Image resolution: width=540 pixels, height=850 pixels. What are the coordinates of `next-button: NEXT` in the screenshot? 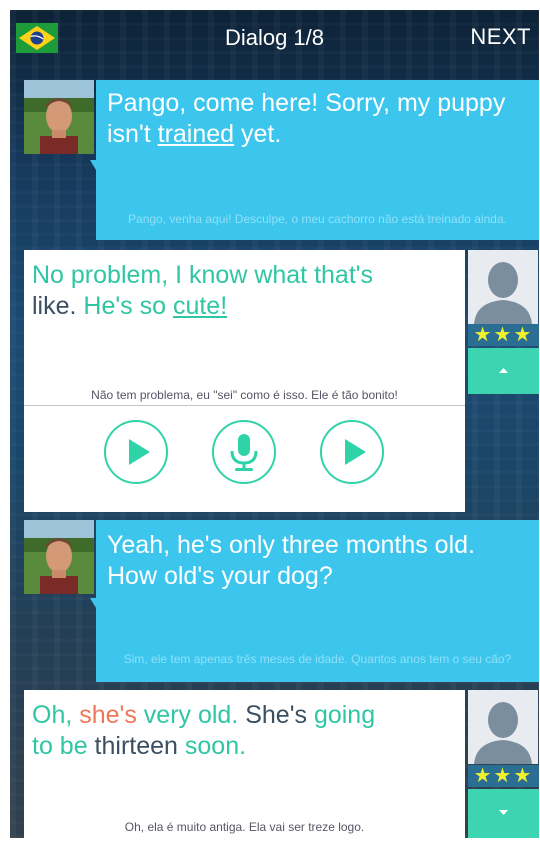 It's located at (500, 37).